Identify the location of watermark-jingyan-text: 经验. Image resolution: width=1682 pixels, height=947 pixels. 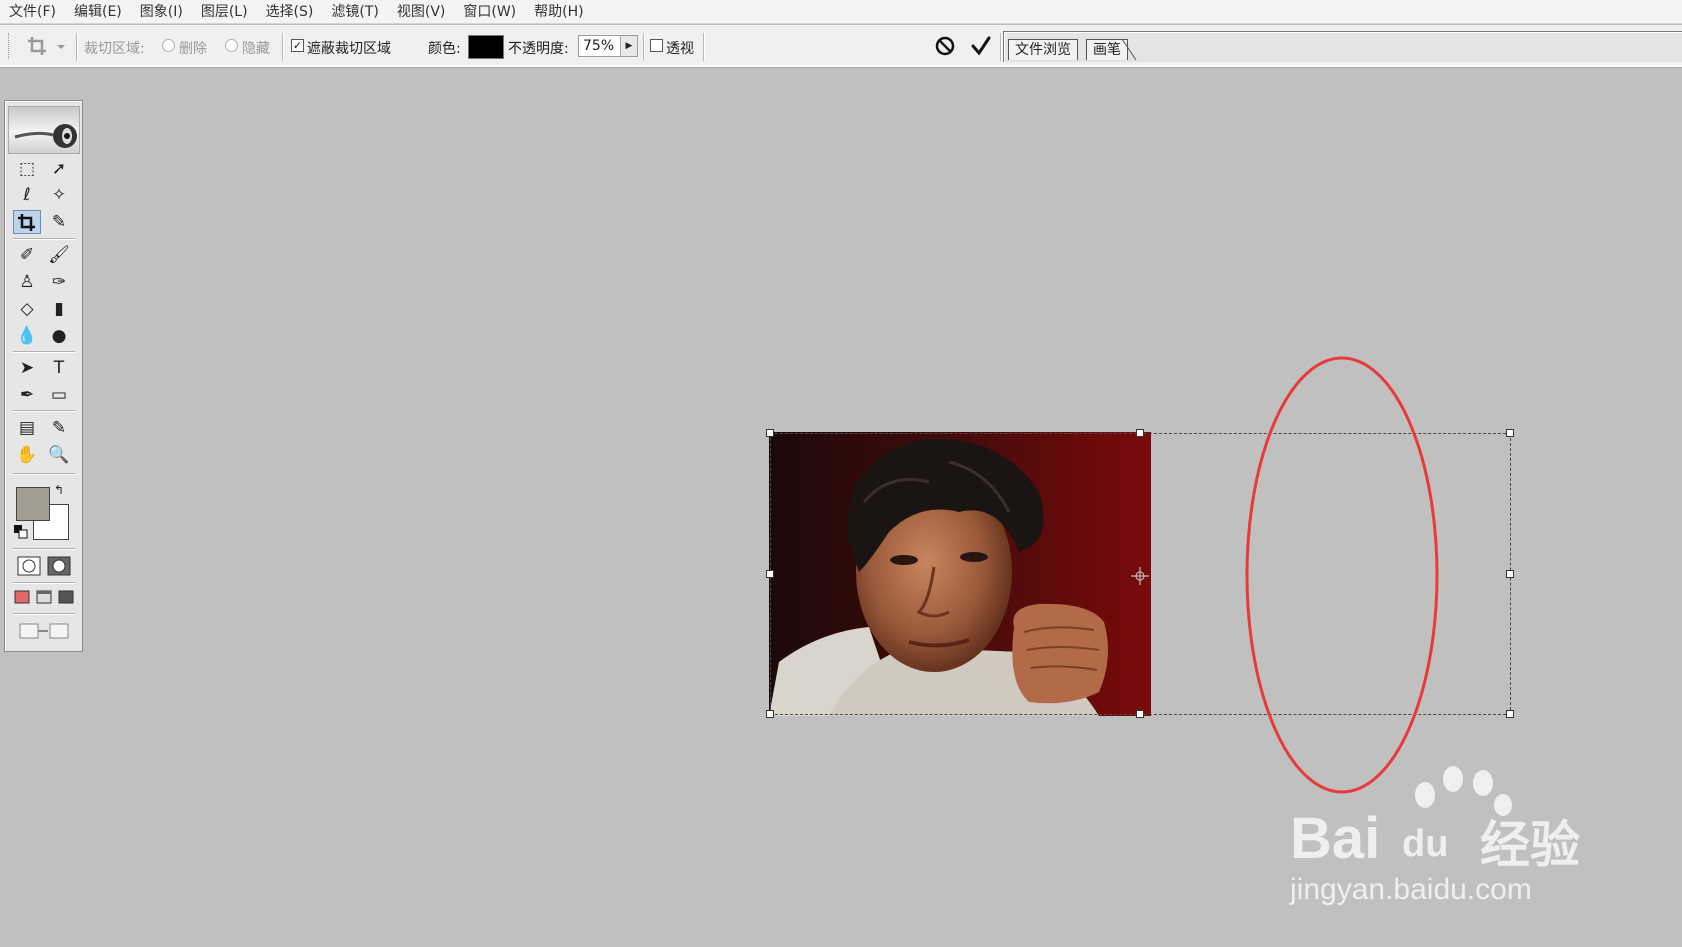
(1530, 845).